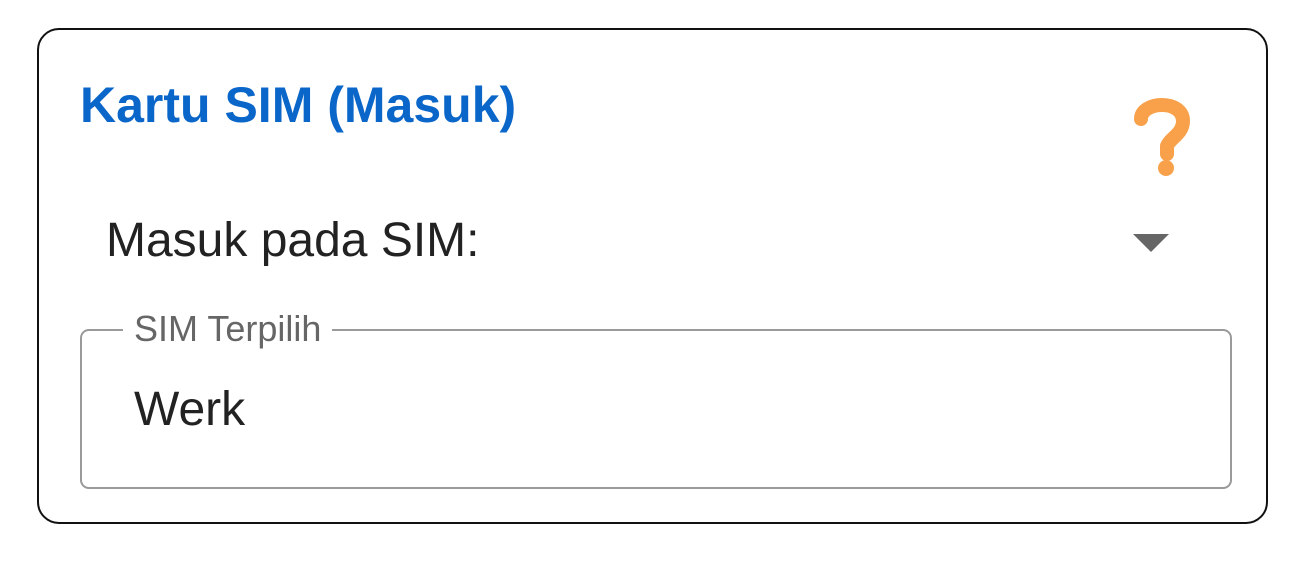 Image resolution: width=1311 pixels, height=563 pixels. What do you see at coordinates (632, 245) in the screenshot?
I see `sim-selector-dropdown: Masuk pada SIM:` at bounding box center [632, 245].